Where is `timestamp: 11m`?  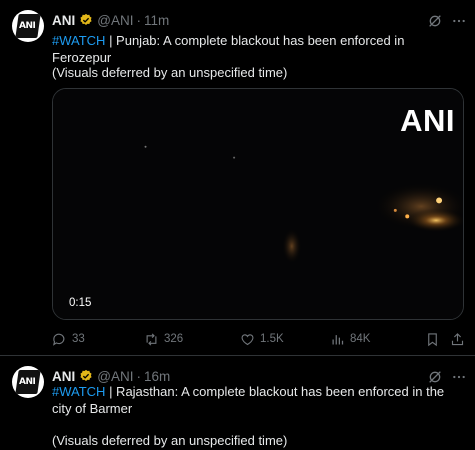
timestamp: 11m is located at coordinates (156, 20).